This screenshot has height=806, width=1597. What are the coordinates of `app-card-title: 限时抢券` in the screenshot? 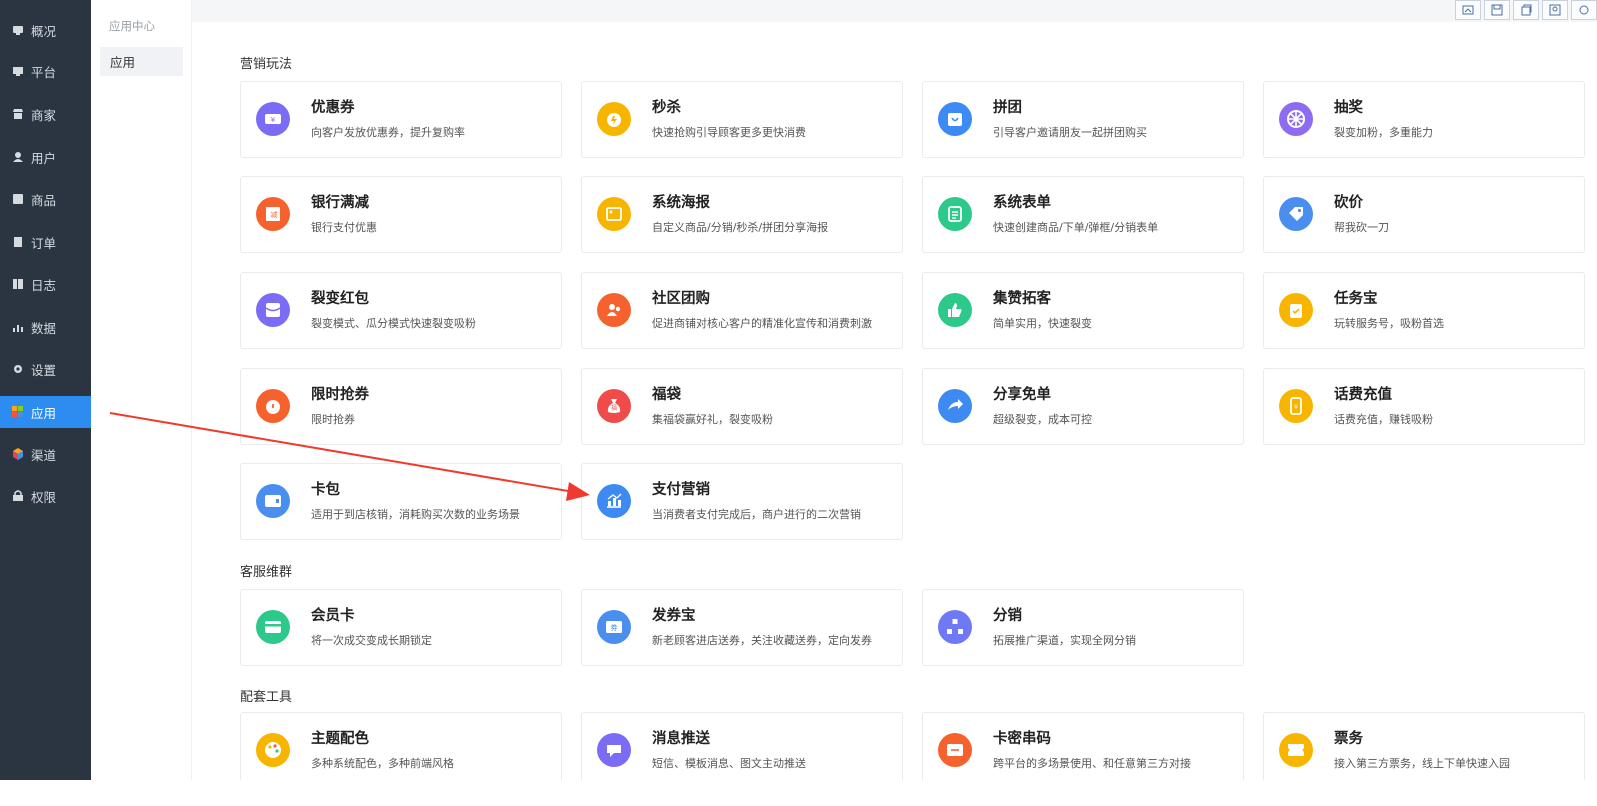 It's located at (340, 395).